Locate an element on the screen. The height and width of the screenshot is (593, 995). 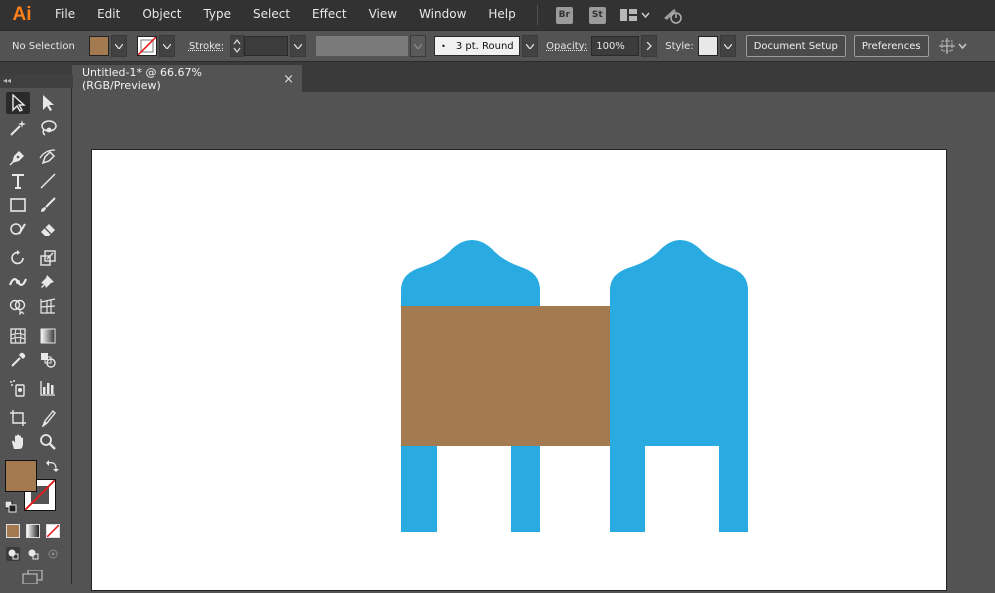
stroke-weight-field is located at coordinates (266, 46).